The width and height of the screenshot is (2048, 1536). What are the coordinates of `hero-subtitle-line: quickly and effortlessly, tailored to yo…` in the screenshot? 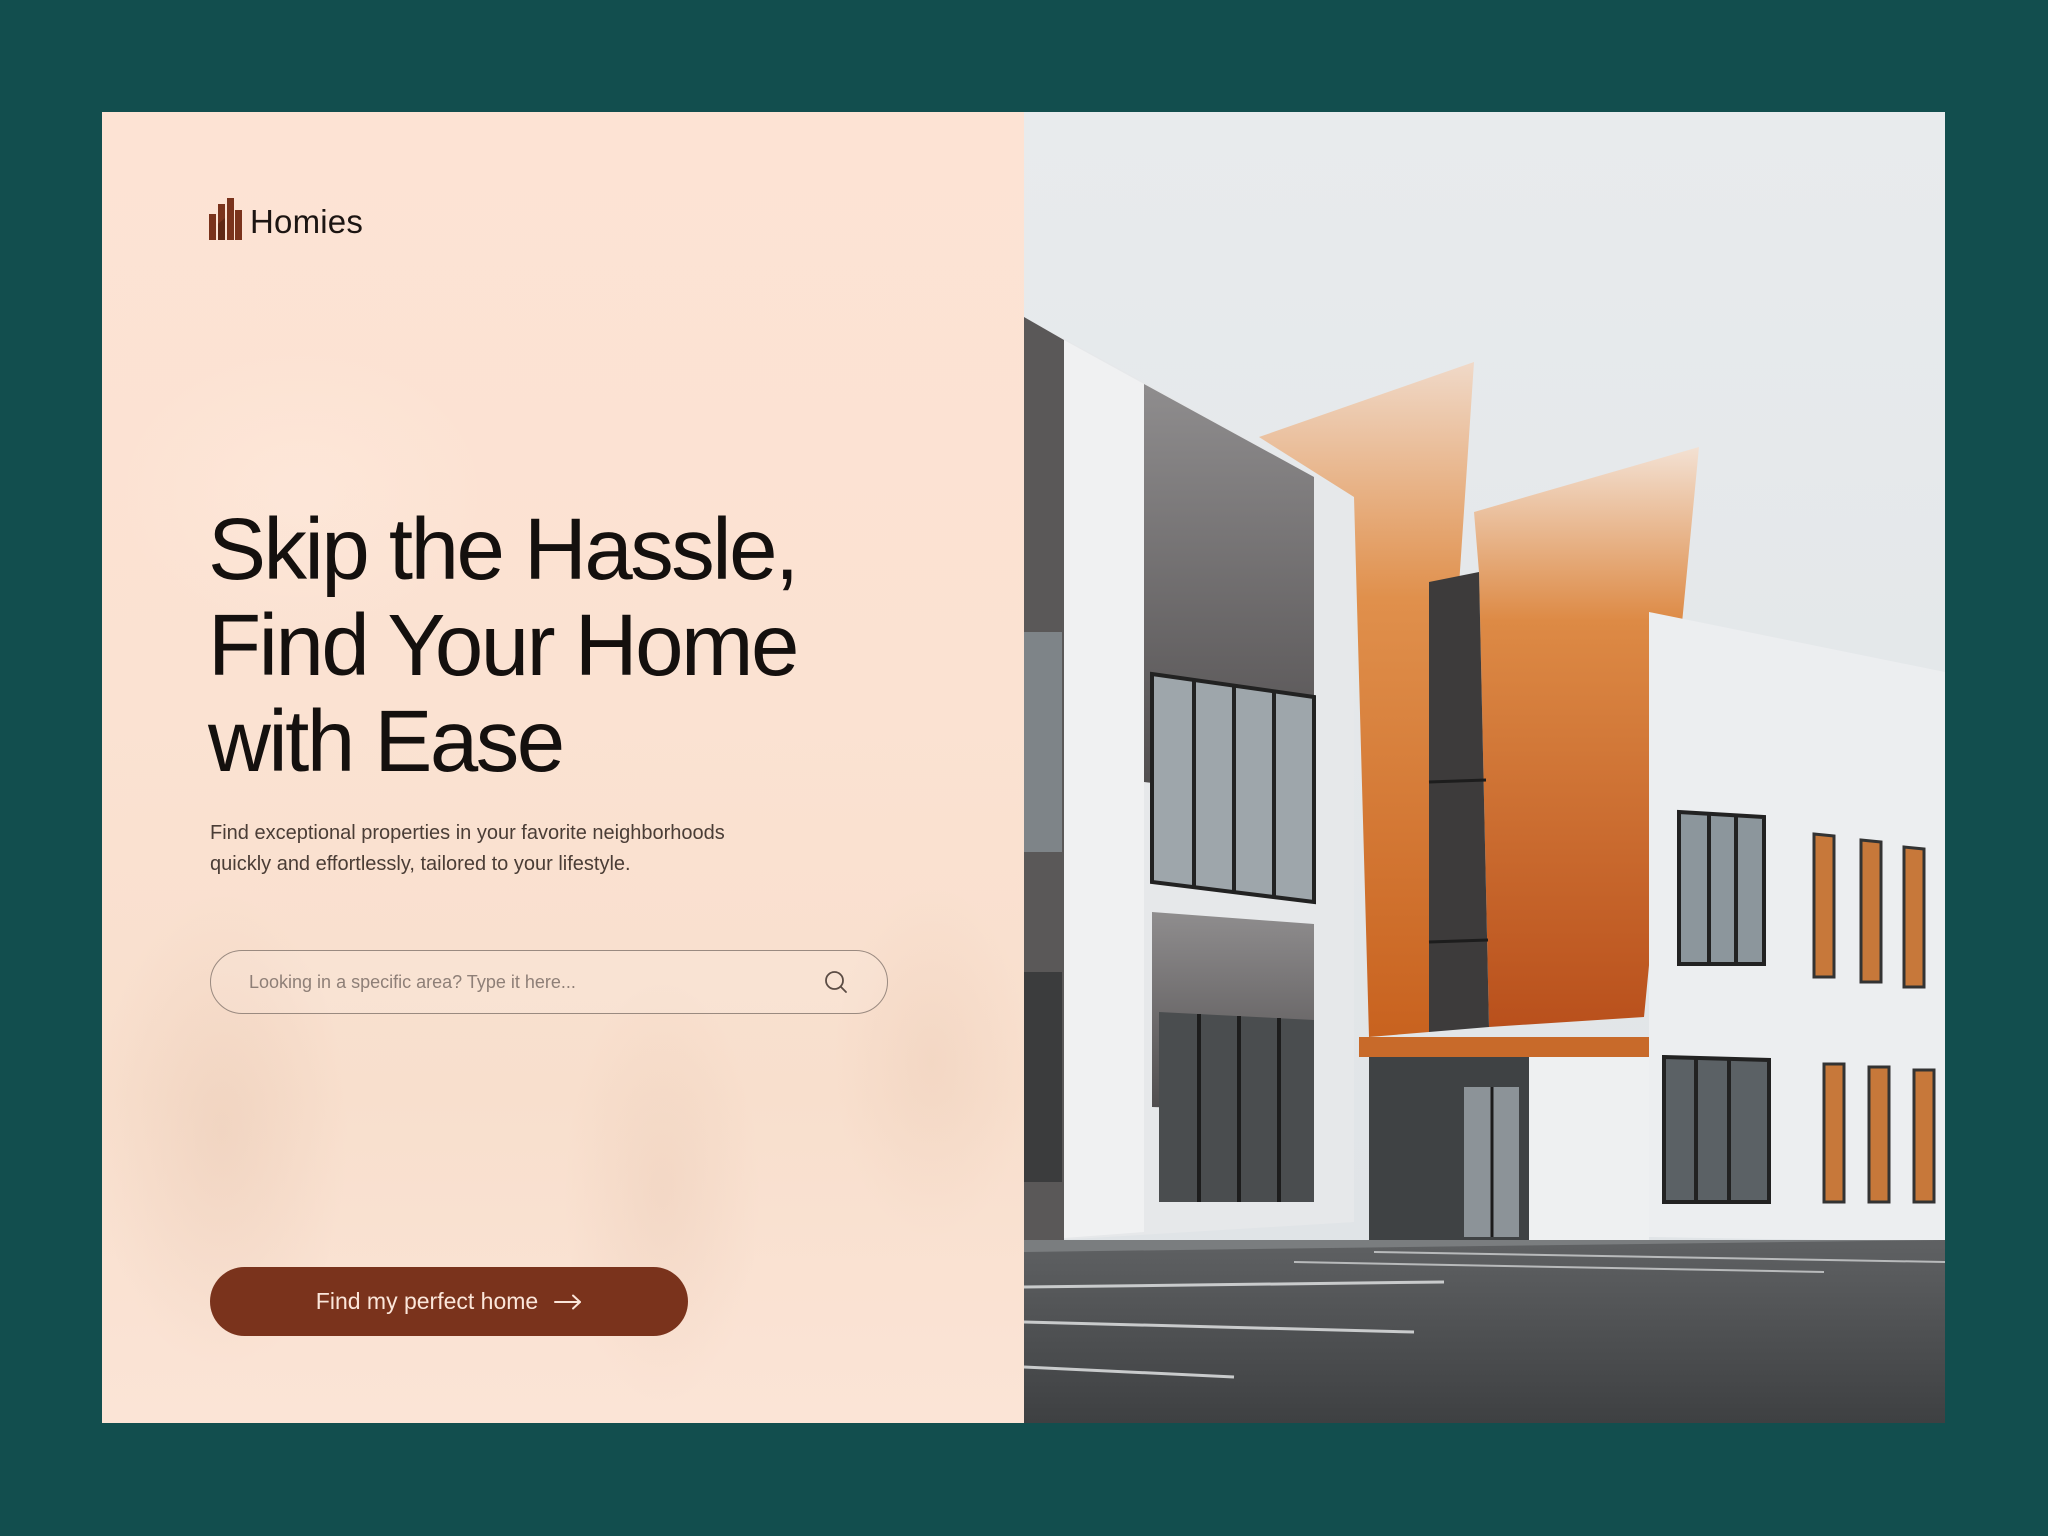 It's located at (420, 864).